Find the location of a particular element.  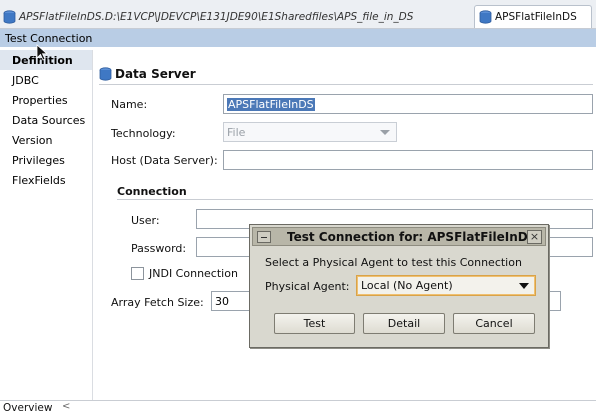

test-button: Test is located at coordinates (314, 323).